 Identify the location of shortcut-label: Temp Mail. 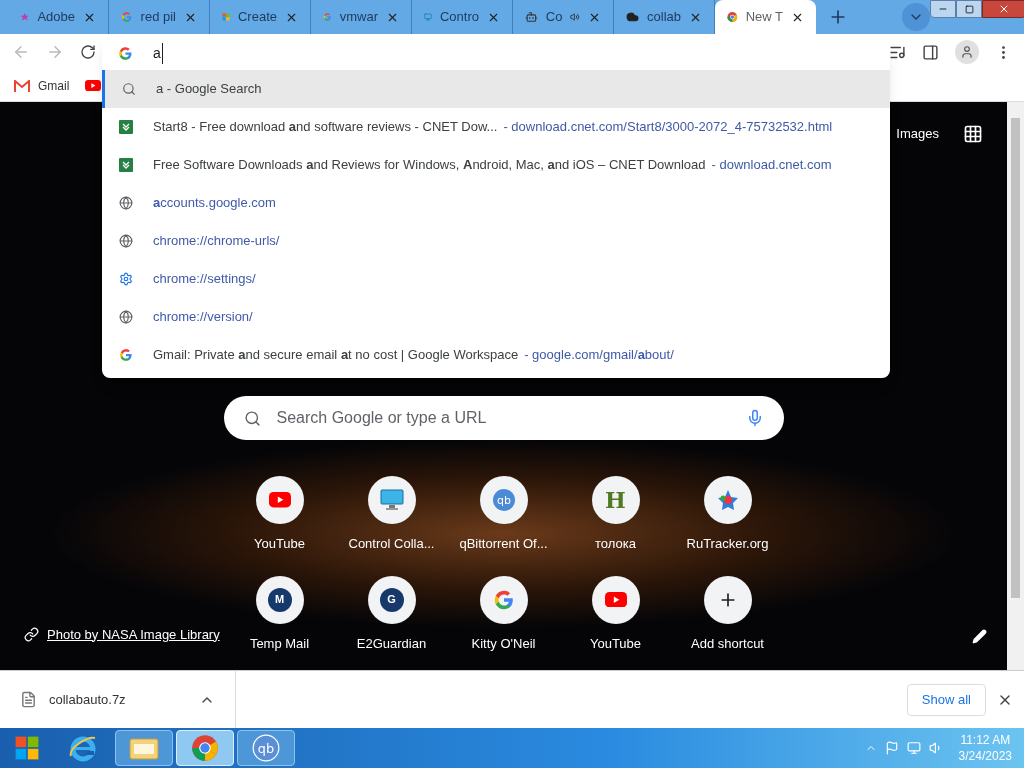
(279, 643).